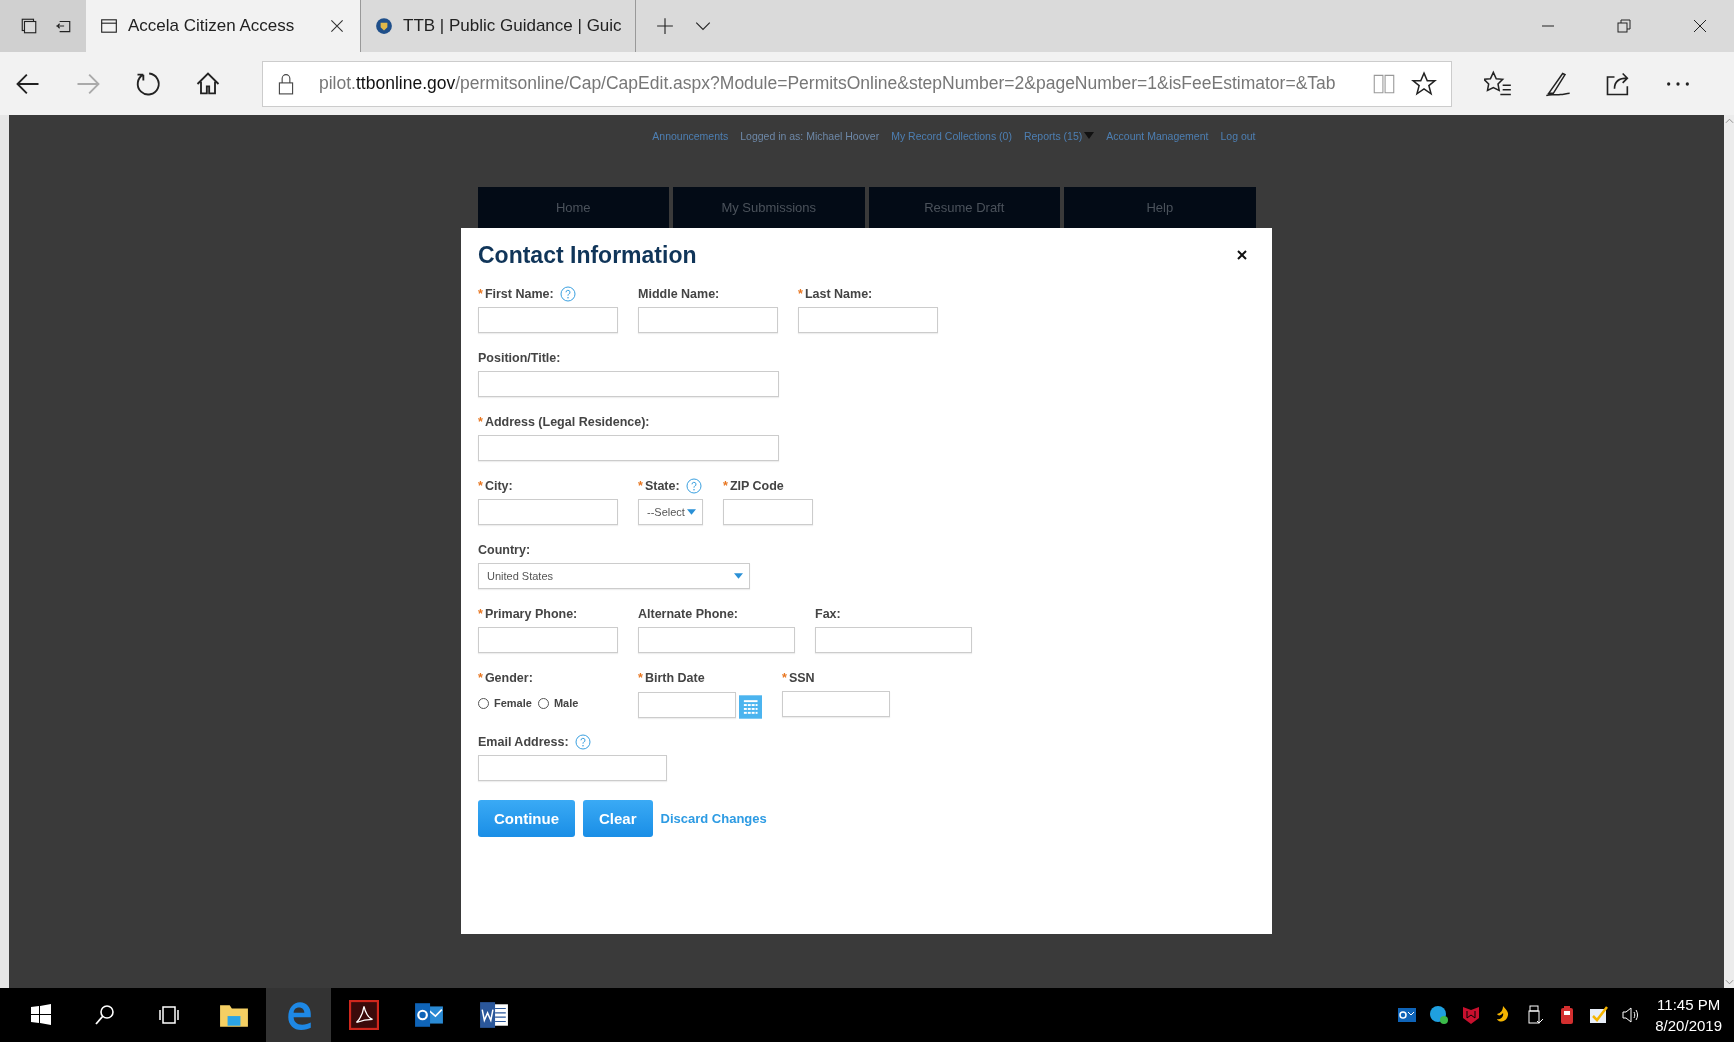 The height and width of the screenshot is (1042, 1734). Describe the element at coordinates (688, 614) in the screenshot. I see `field-label: Alternate Phone:` at that location.